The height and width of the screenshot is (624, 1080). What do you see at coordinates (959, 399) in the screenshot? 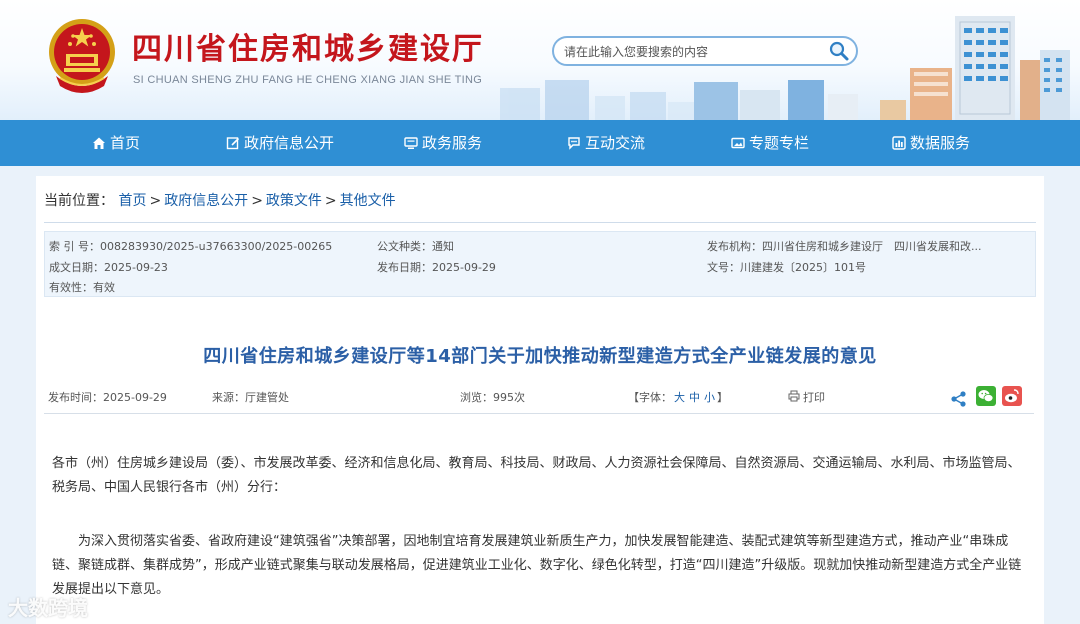
I see `share-icon` at bounding box center [959, 399].